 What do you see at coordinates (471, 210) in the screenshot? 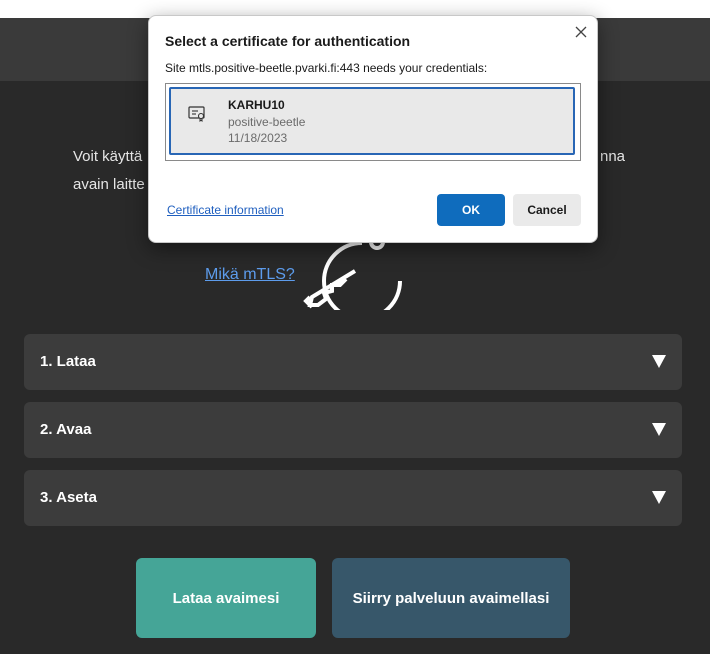
I see `ok-button: OK` at bounding box center [471, 210].